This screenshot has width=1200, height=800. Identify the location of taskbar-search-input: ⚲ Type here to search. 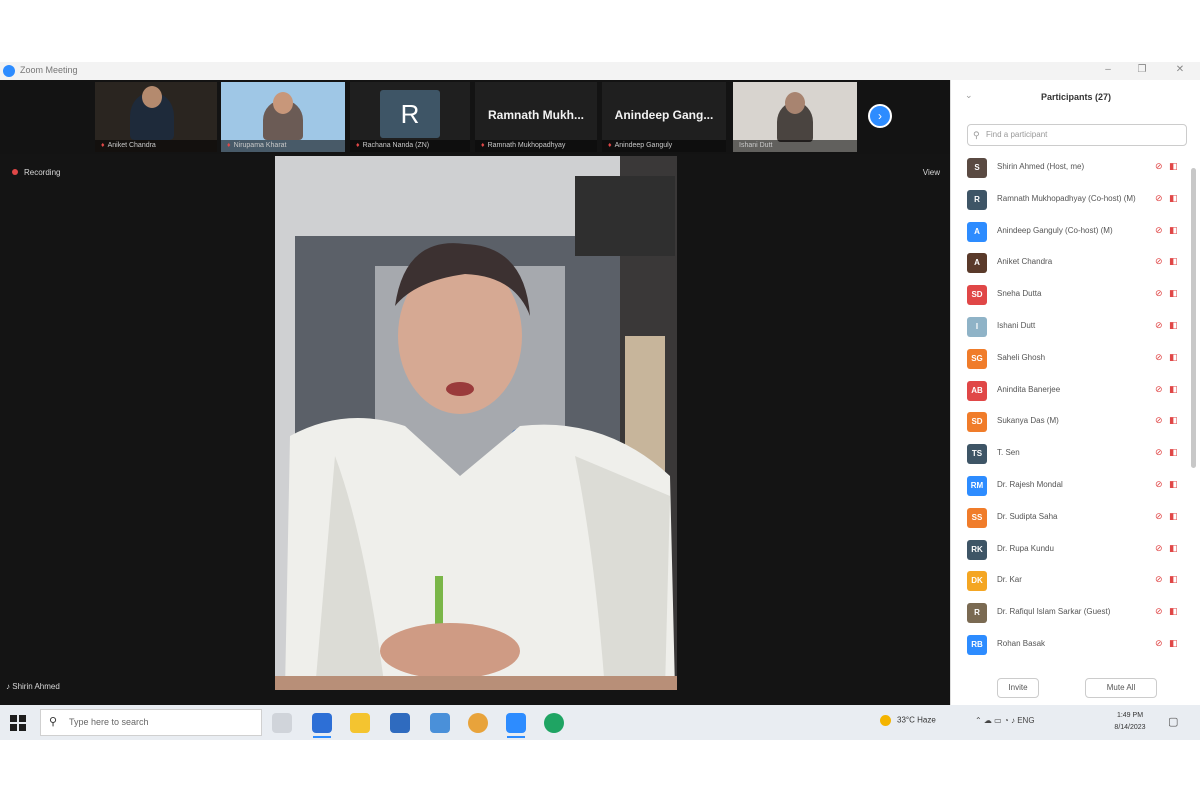
(151, 722).